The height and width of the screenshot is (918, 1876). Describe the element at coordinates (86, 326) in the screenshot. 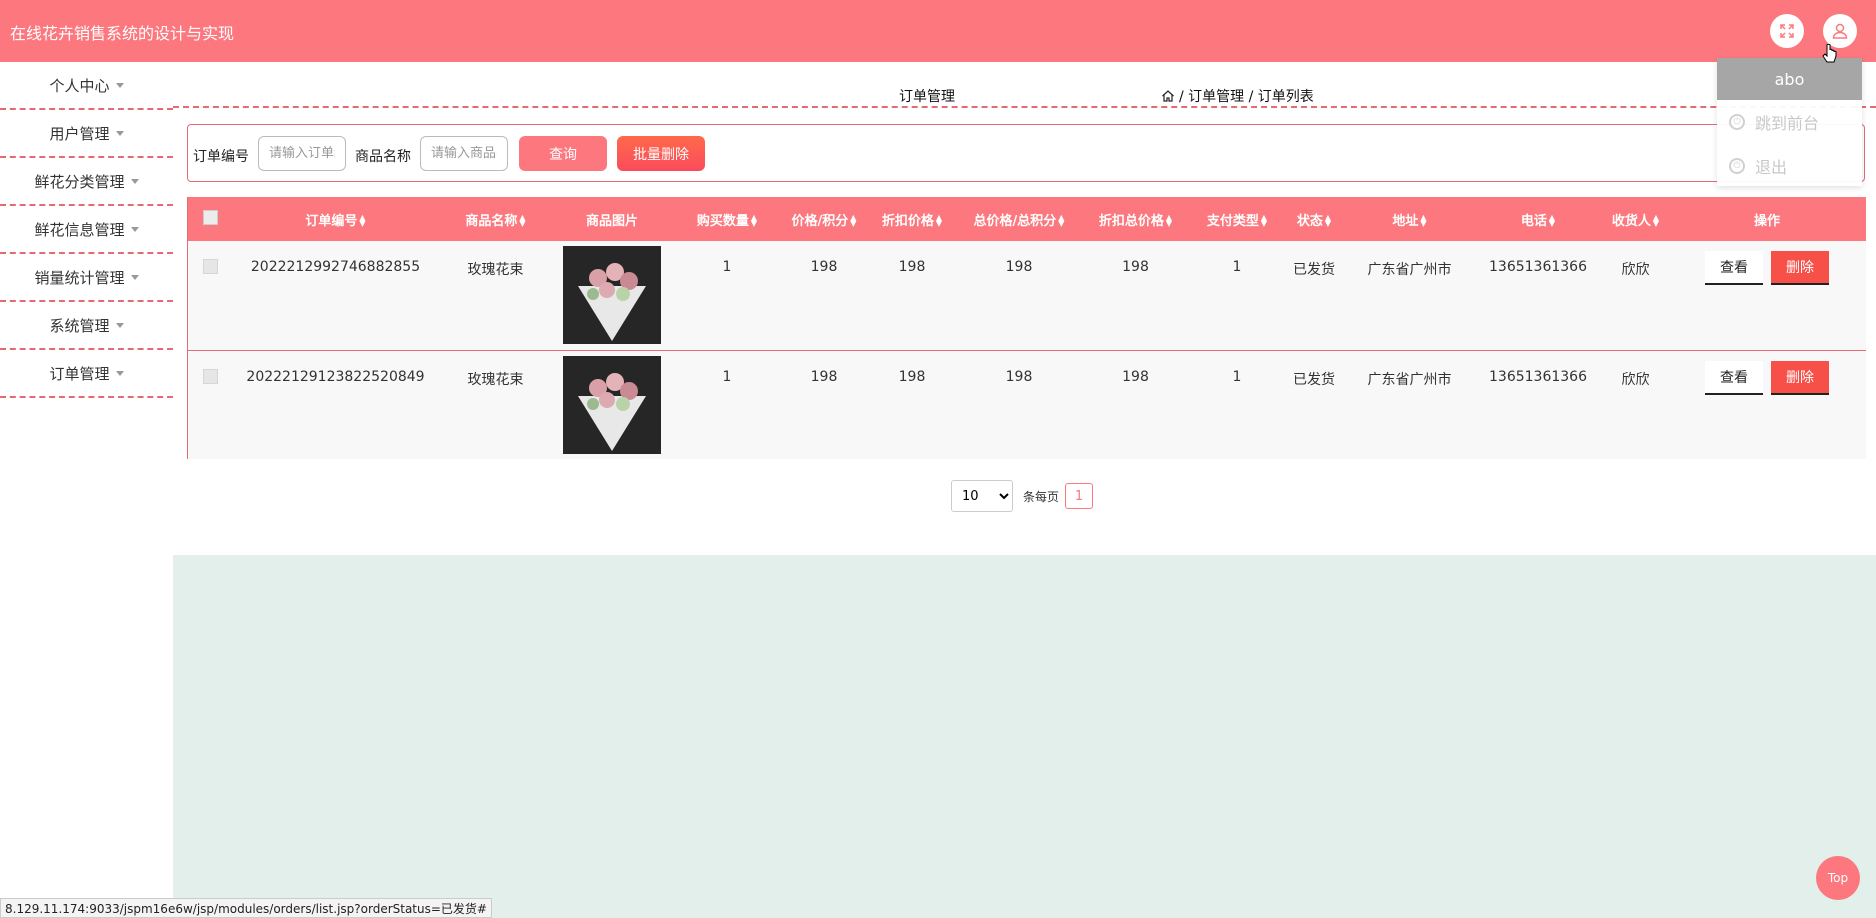

I see `sidebar-item-system: 系统管理` at that location.